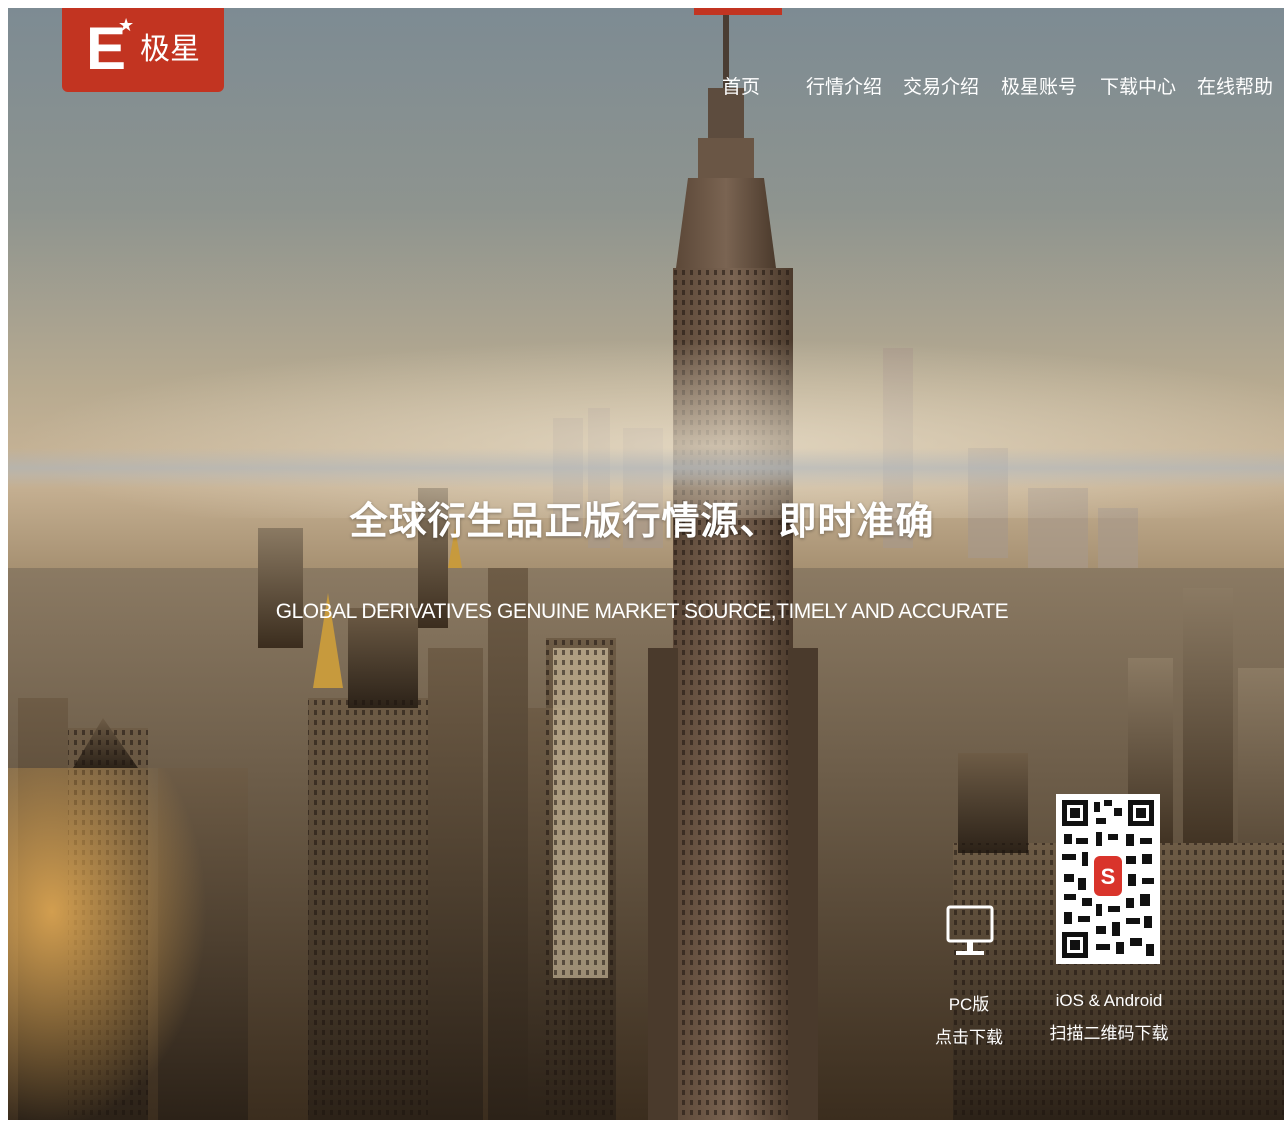  What do you see at coordinates (1039, 85) in the screenshot?
I see `nav-item-account: 极星账号` at bounding box center [1039, 85].